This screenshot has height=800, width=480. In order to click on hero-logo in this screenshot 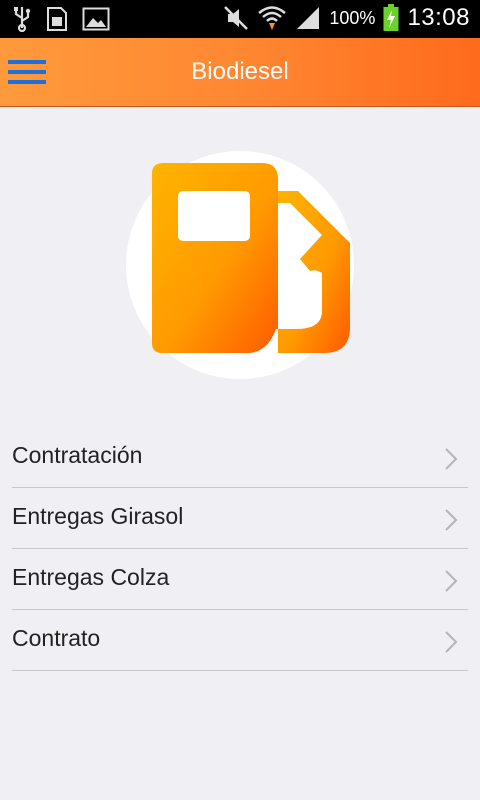, I will do `click(240, 265)`.